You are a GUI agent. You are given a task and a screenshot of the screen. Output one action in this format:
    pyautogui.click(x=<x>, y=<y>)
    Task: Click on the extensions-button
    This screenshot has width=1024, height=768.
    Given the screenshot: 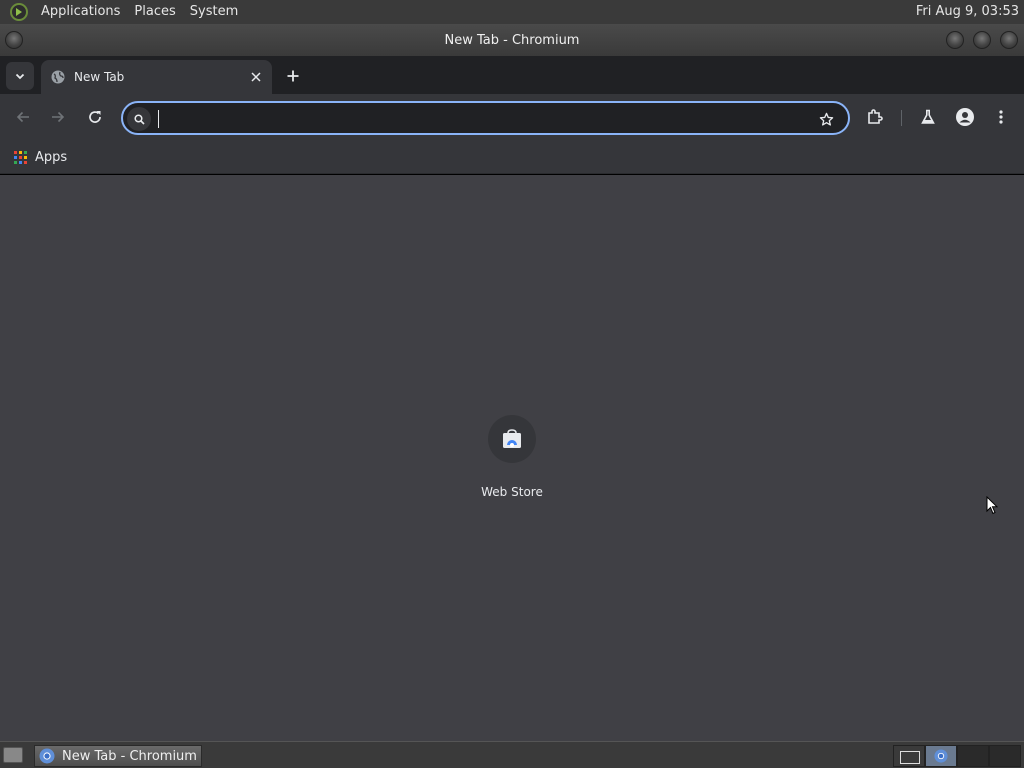 What is the action you would take?
    pyautogui.click(x=875, y=117)
    